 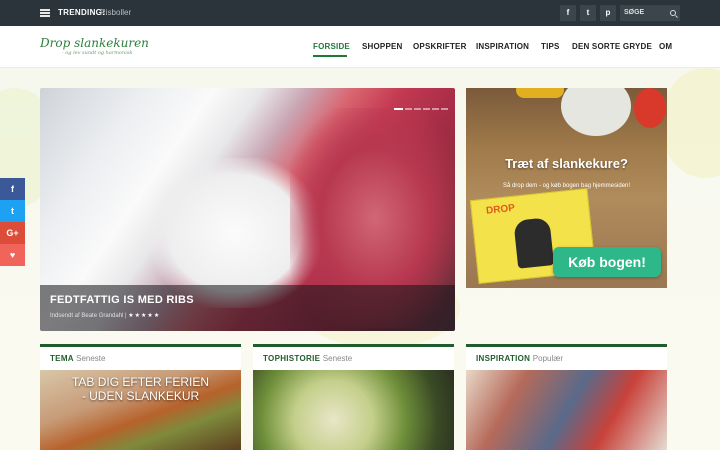 I want to click on twitter-icon: t, so click(x=588, y=13).